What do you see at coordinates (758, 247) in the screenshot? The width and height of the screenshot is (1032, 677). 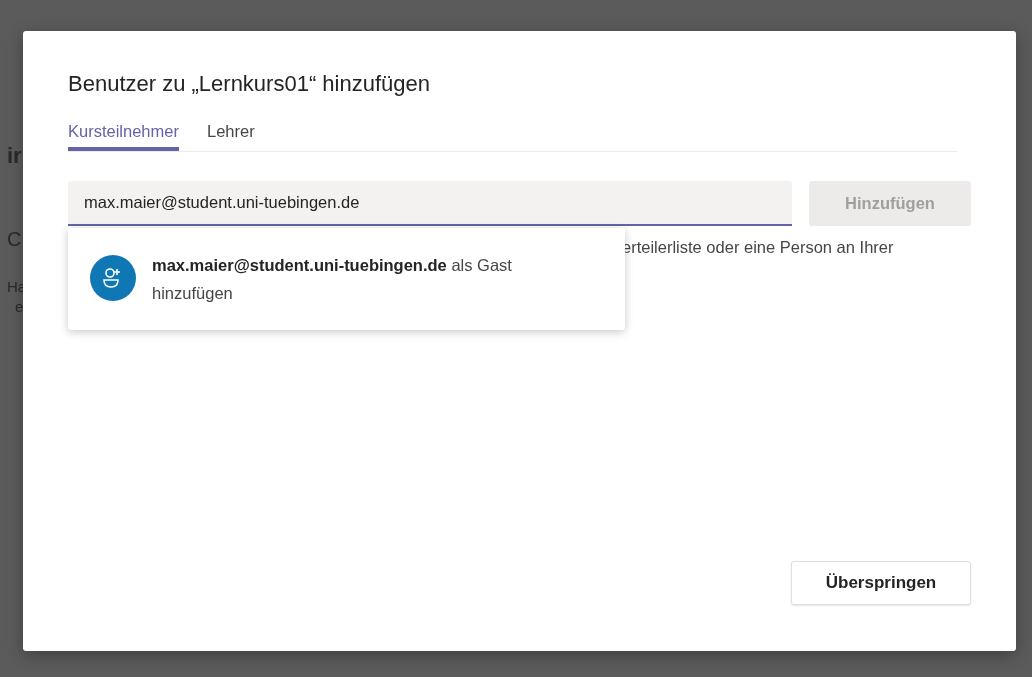 I see `hint-text: erteilerliste oder eine Person an Ihrer` at bounding box center [758, 247].